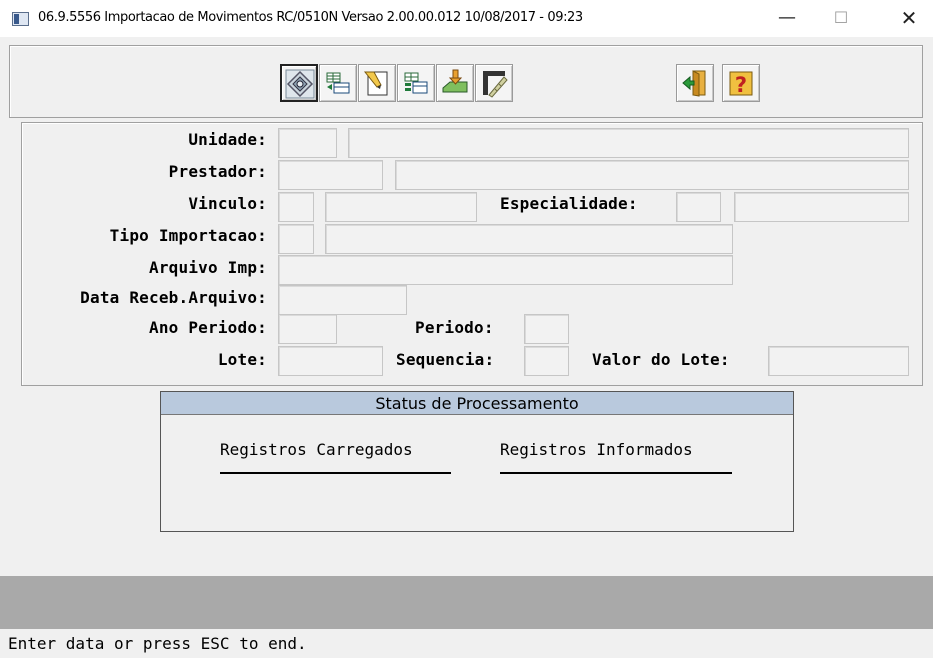 Image resolution: width=933 pixels, height=658 pixels. What do you see at coordinates (296, 239) in the screenshot?
I see `tipo-importacao-code-field` at bounding box center [296, 239].